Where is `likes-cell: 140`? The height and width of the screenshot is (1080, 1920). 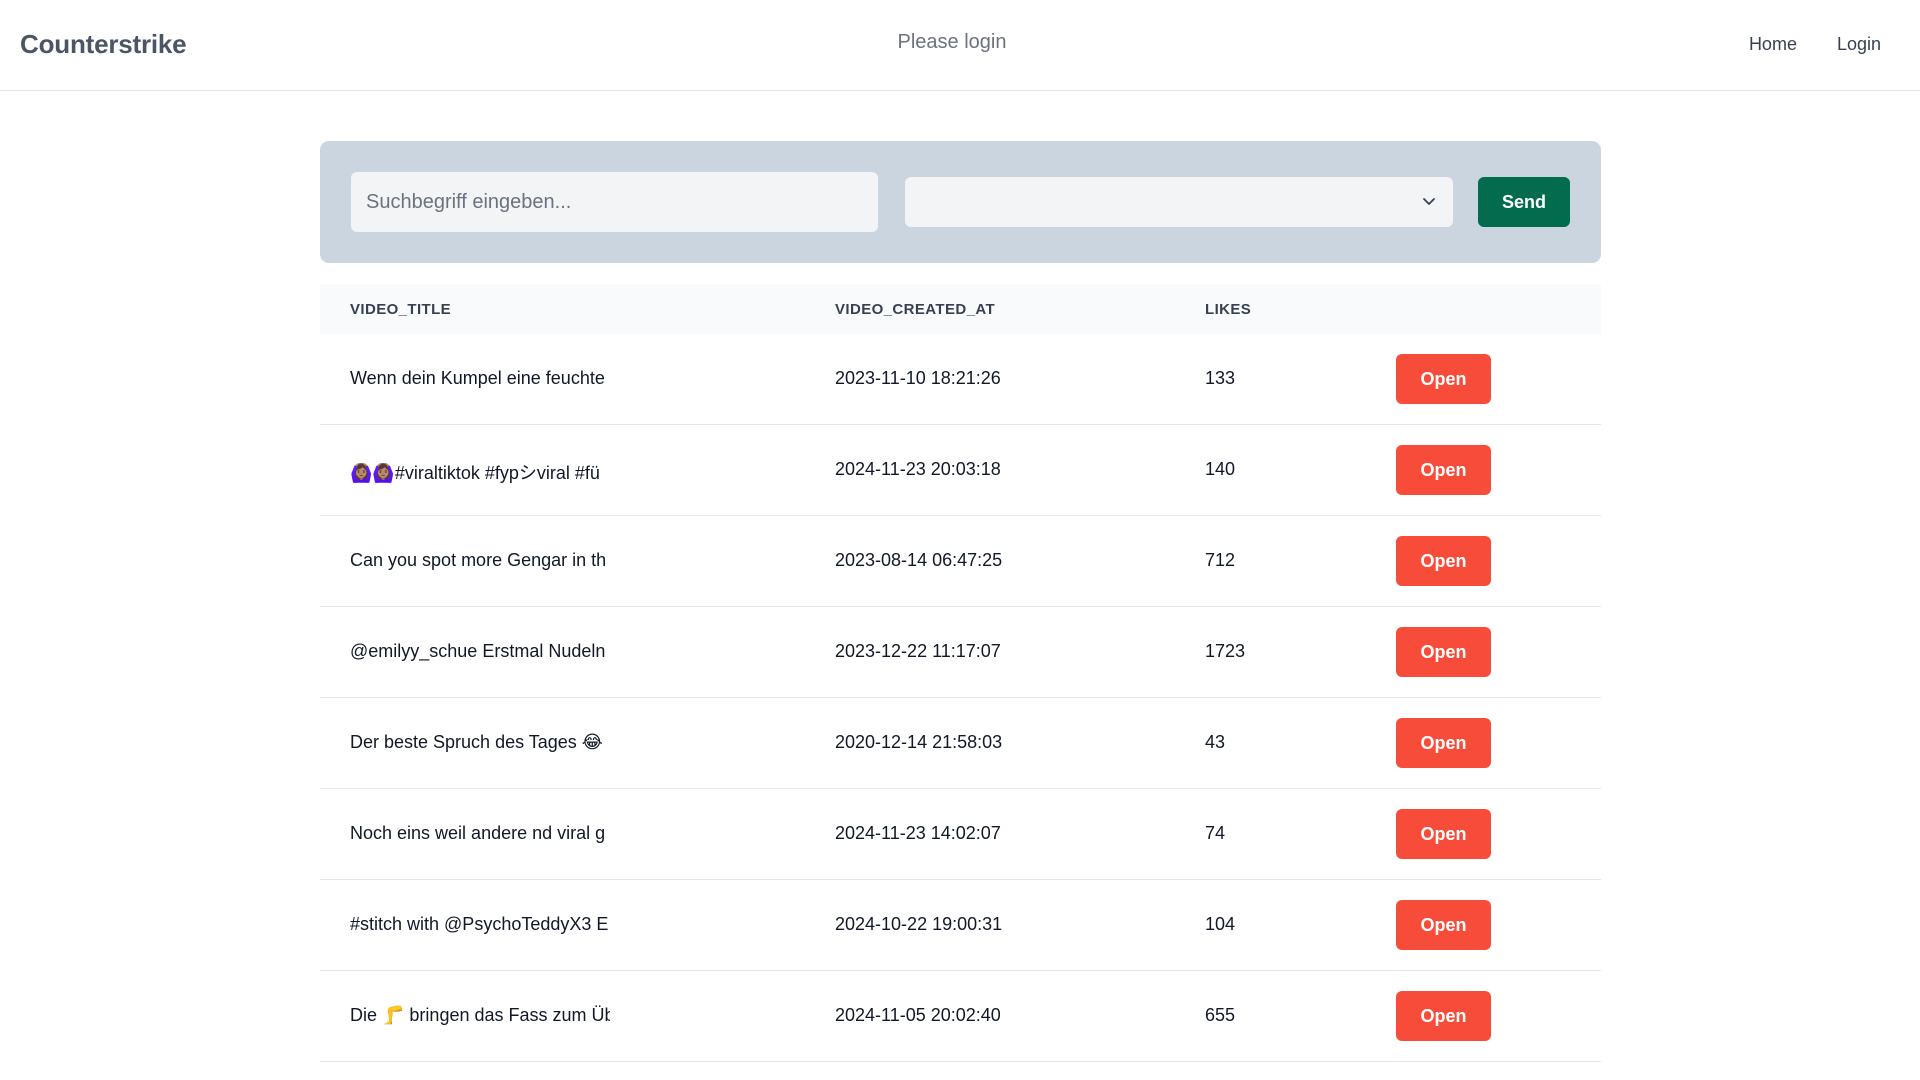
likes-cell: 140 is located at coordinates (1220, 469).